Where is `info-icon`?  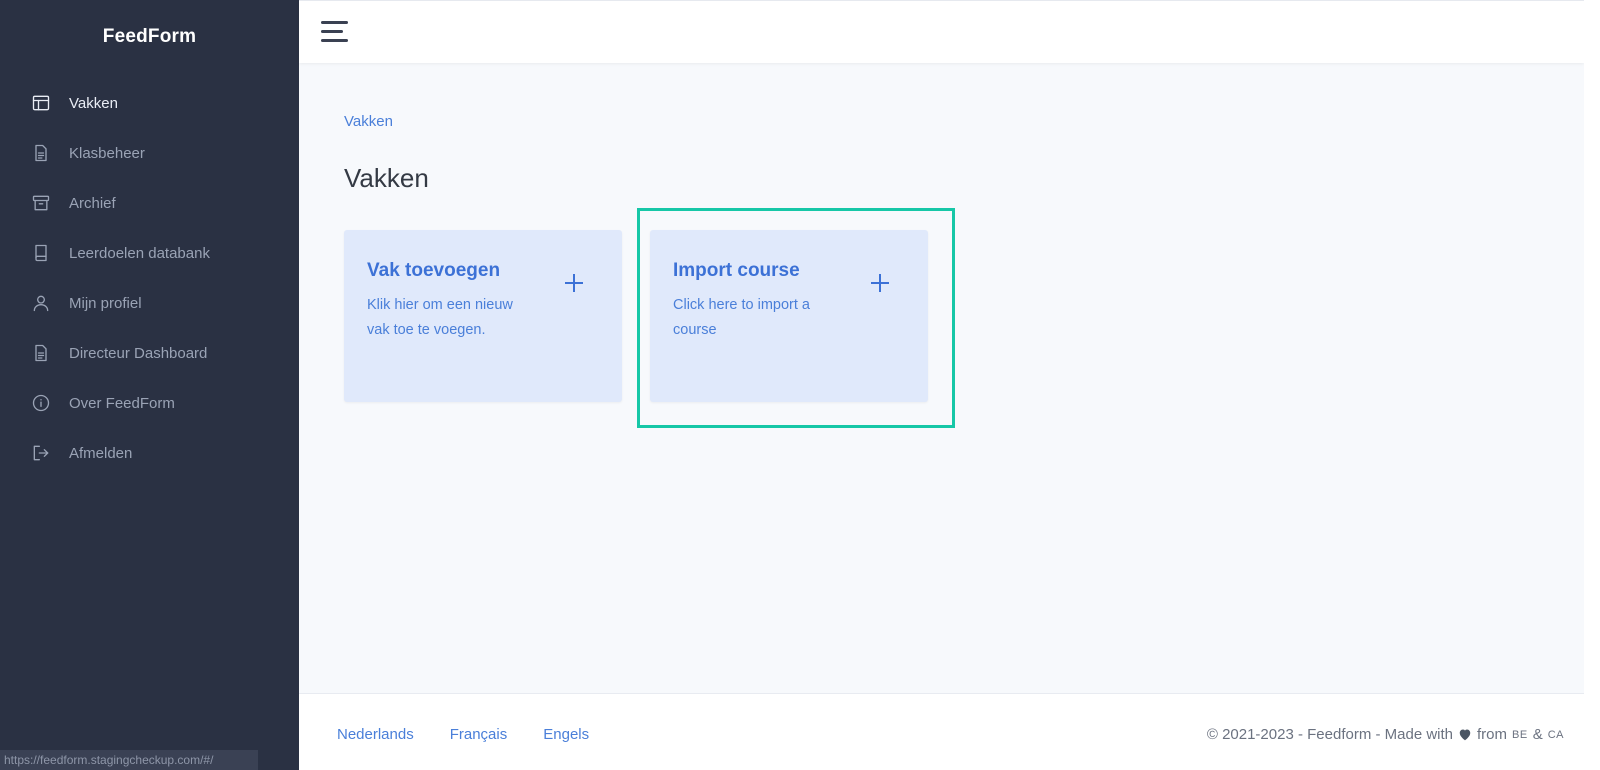
info-icon is located at coordinates (41, 403).